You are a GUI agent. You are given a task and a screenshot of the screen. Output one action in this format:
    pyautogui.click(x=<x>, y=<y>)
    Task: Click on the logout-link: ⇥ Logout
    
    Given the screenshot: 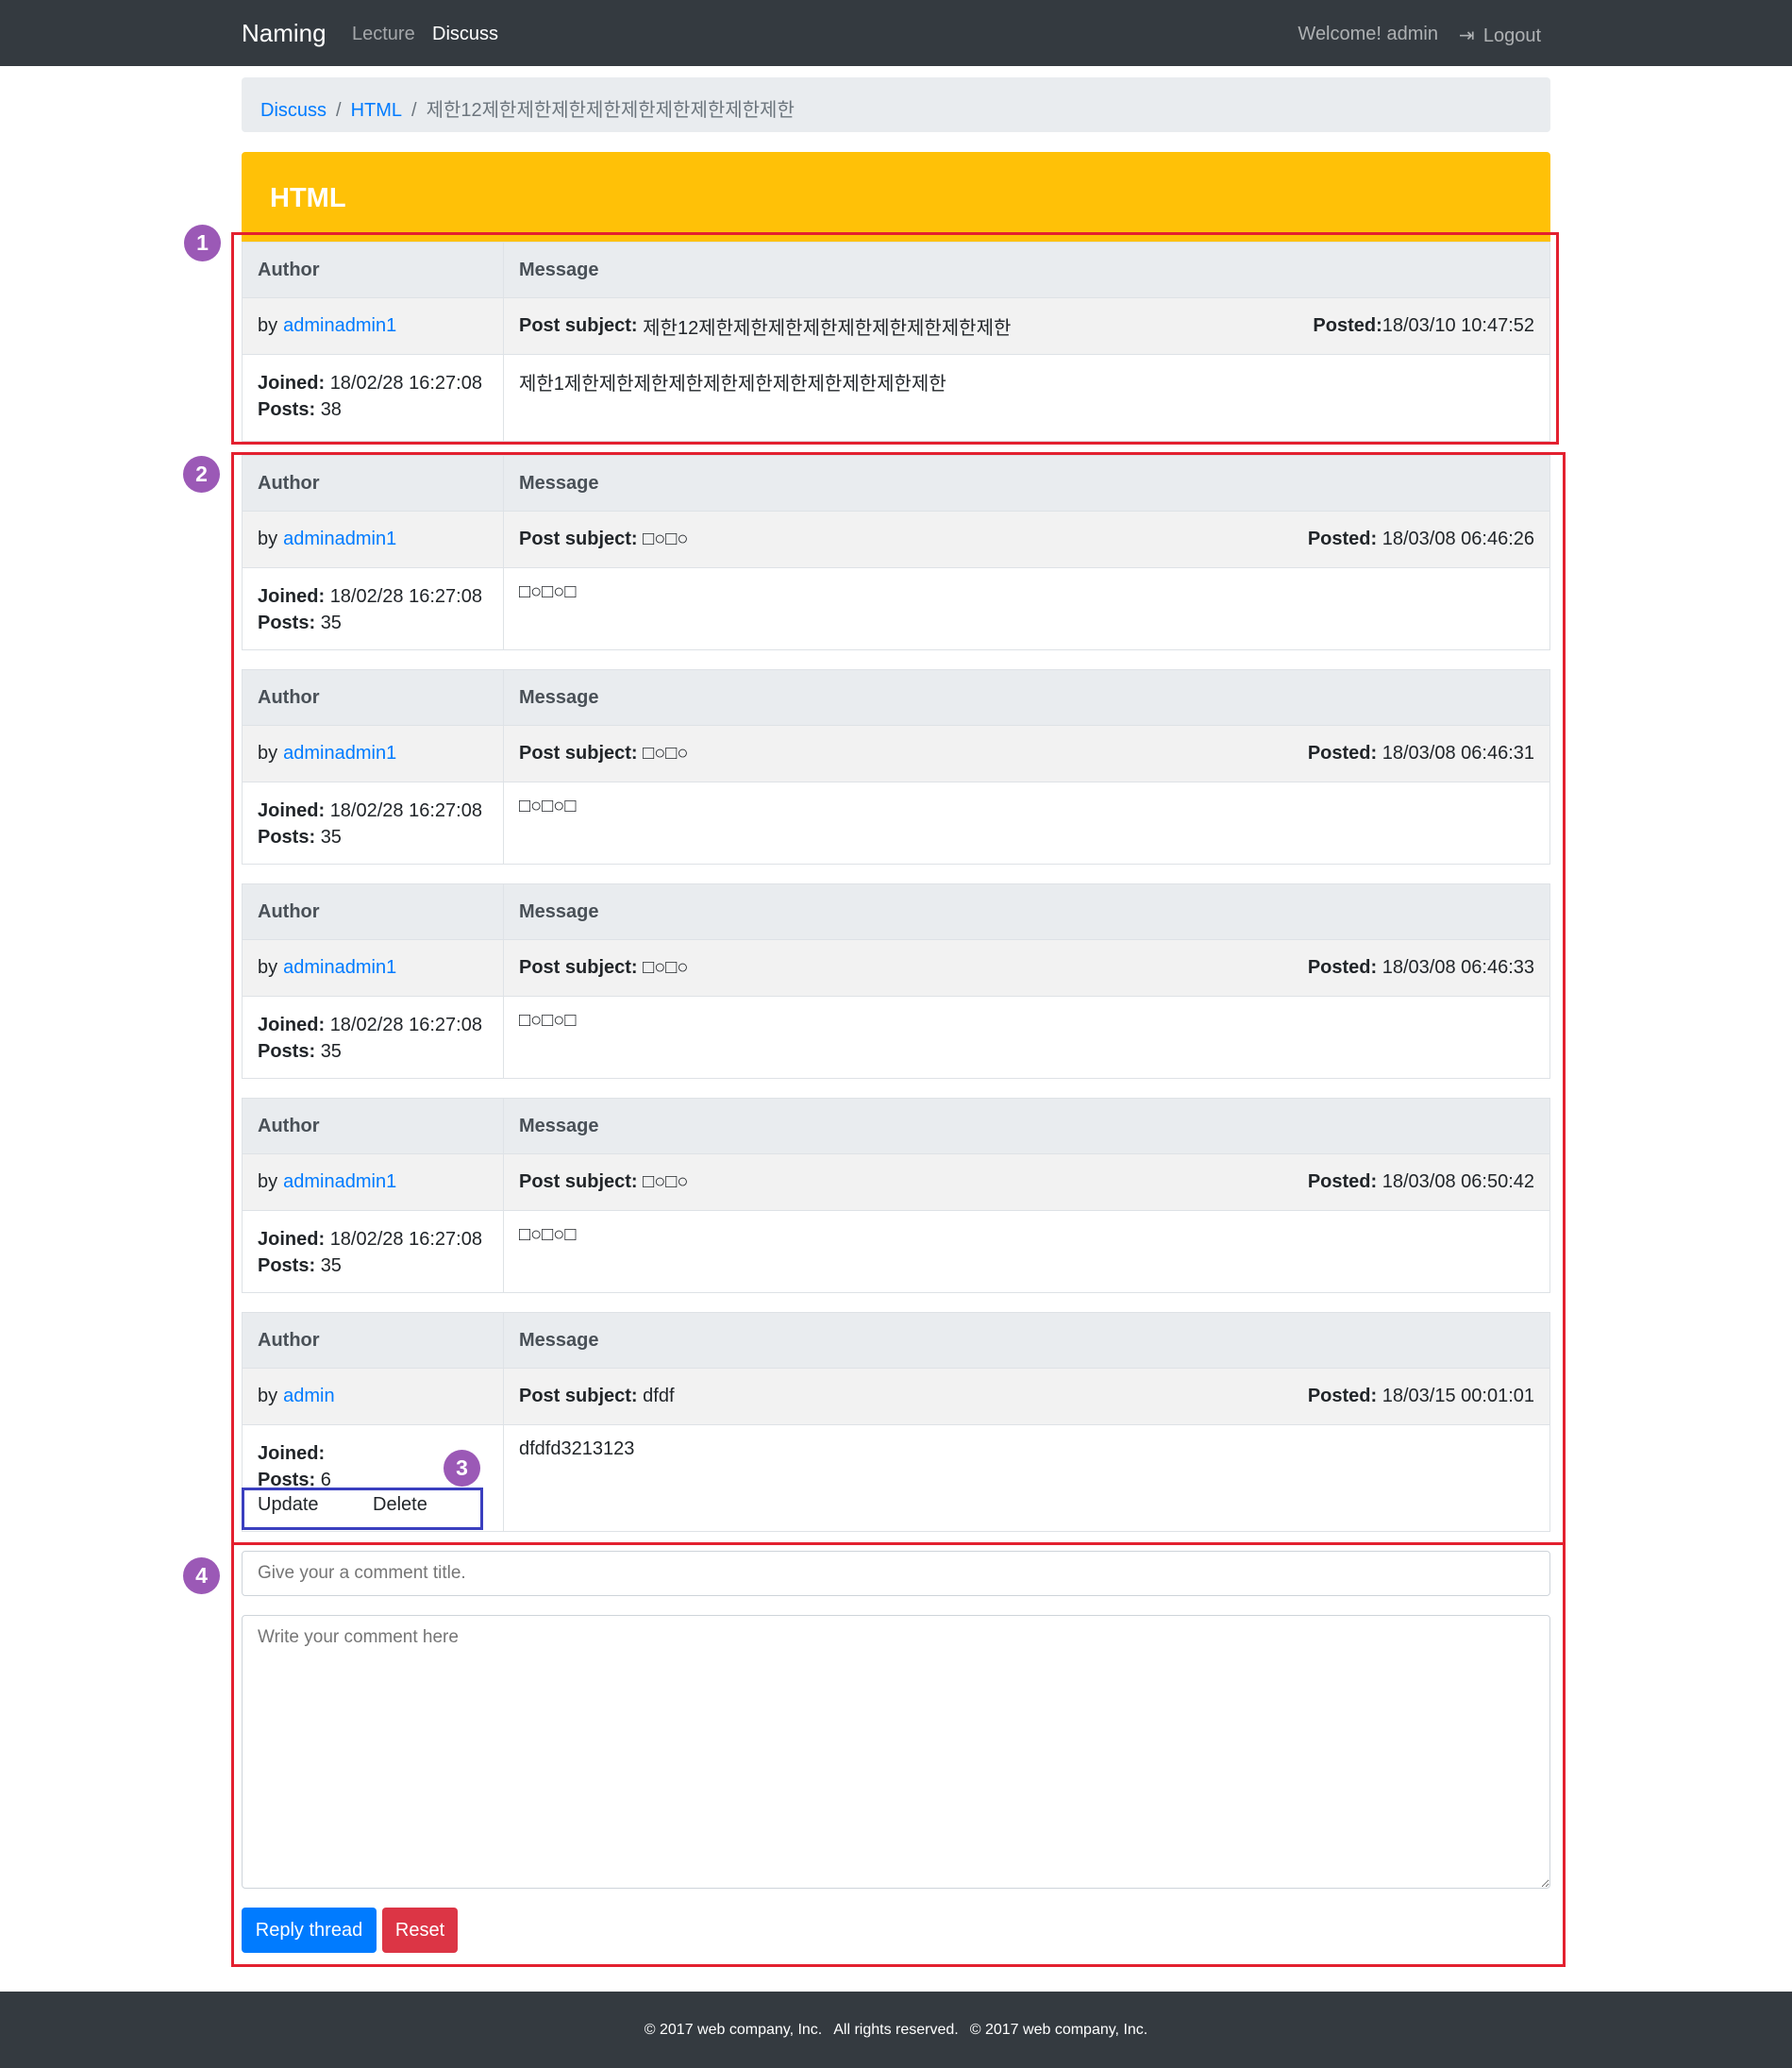 What is the action you would take?
    pyautogui.click(x=1500, y=35)
    